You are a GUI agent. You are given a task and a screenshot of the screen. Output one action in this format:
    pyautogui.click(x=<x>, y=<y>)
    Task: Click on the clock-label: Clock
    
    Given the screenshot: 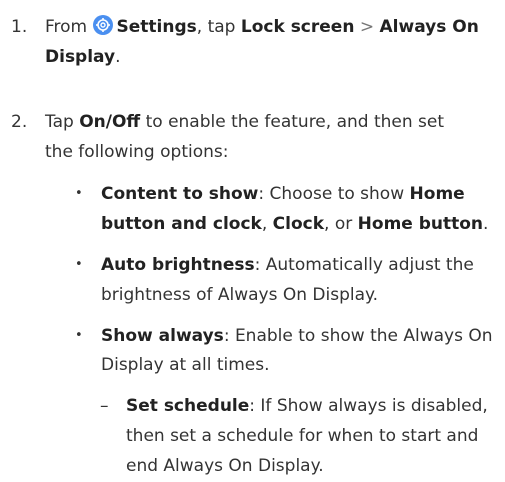 What is the action you would take?
    pyautogui.click(x=298, y=223)
    